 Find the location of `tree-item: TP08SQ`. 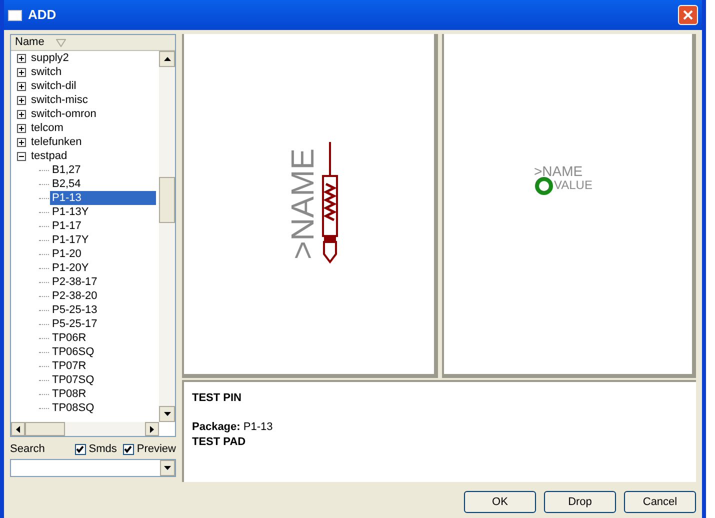

tree-item: TP08SQ is located at coordinates (73, 408).